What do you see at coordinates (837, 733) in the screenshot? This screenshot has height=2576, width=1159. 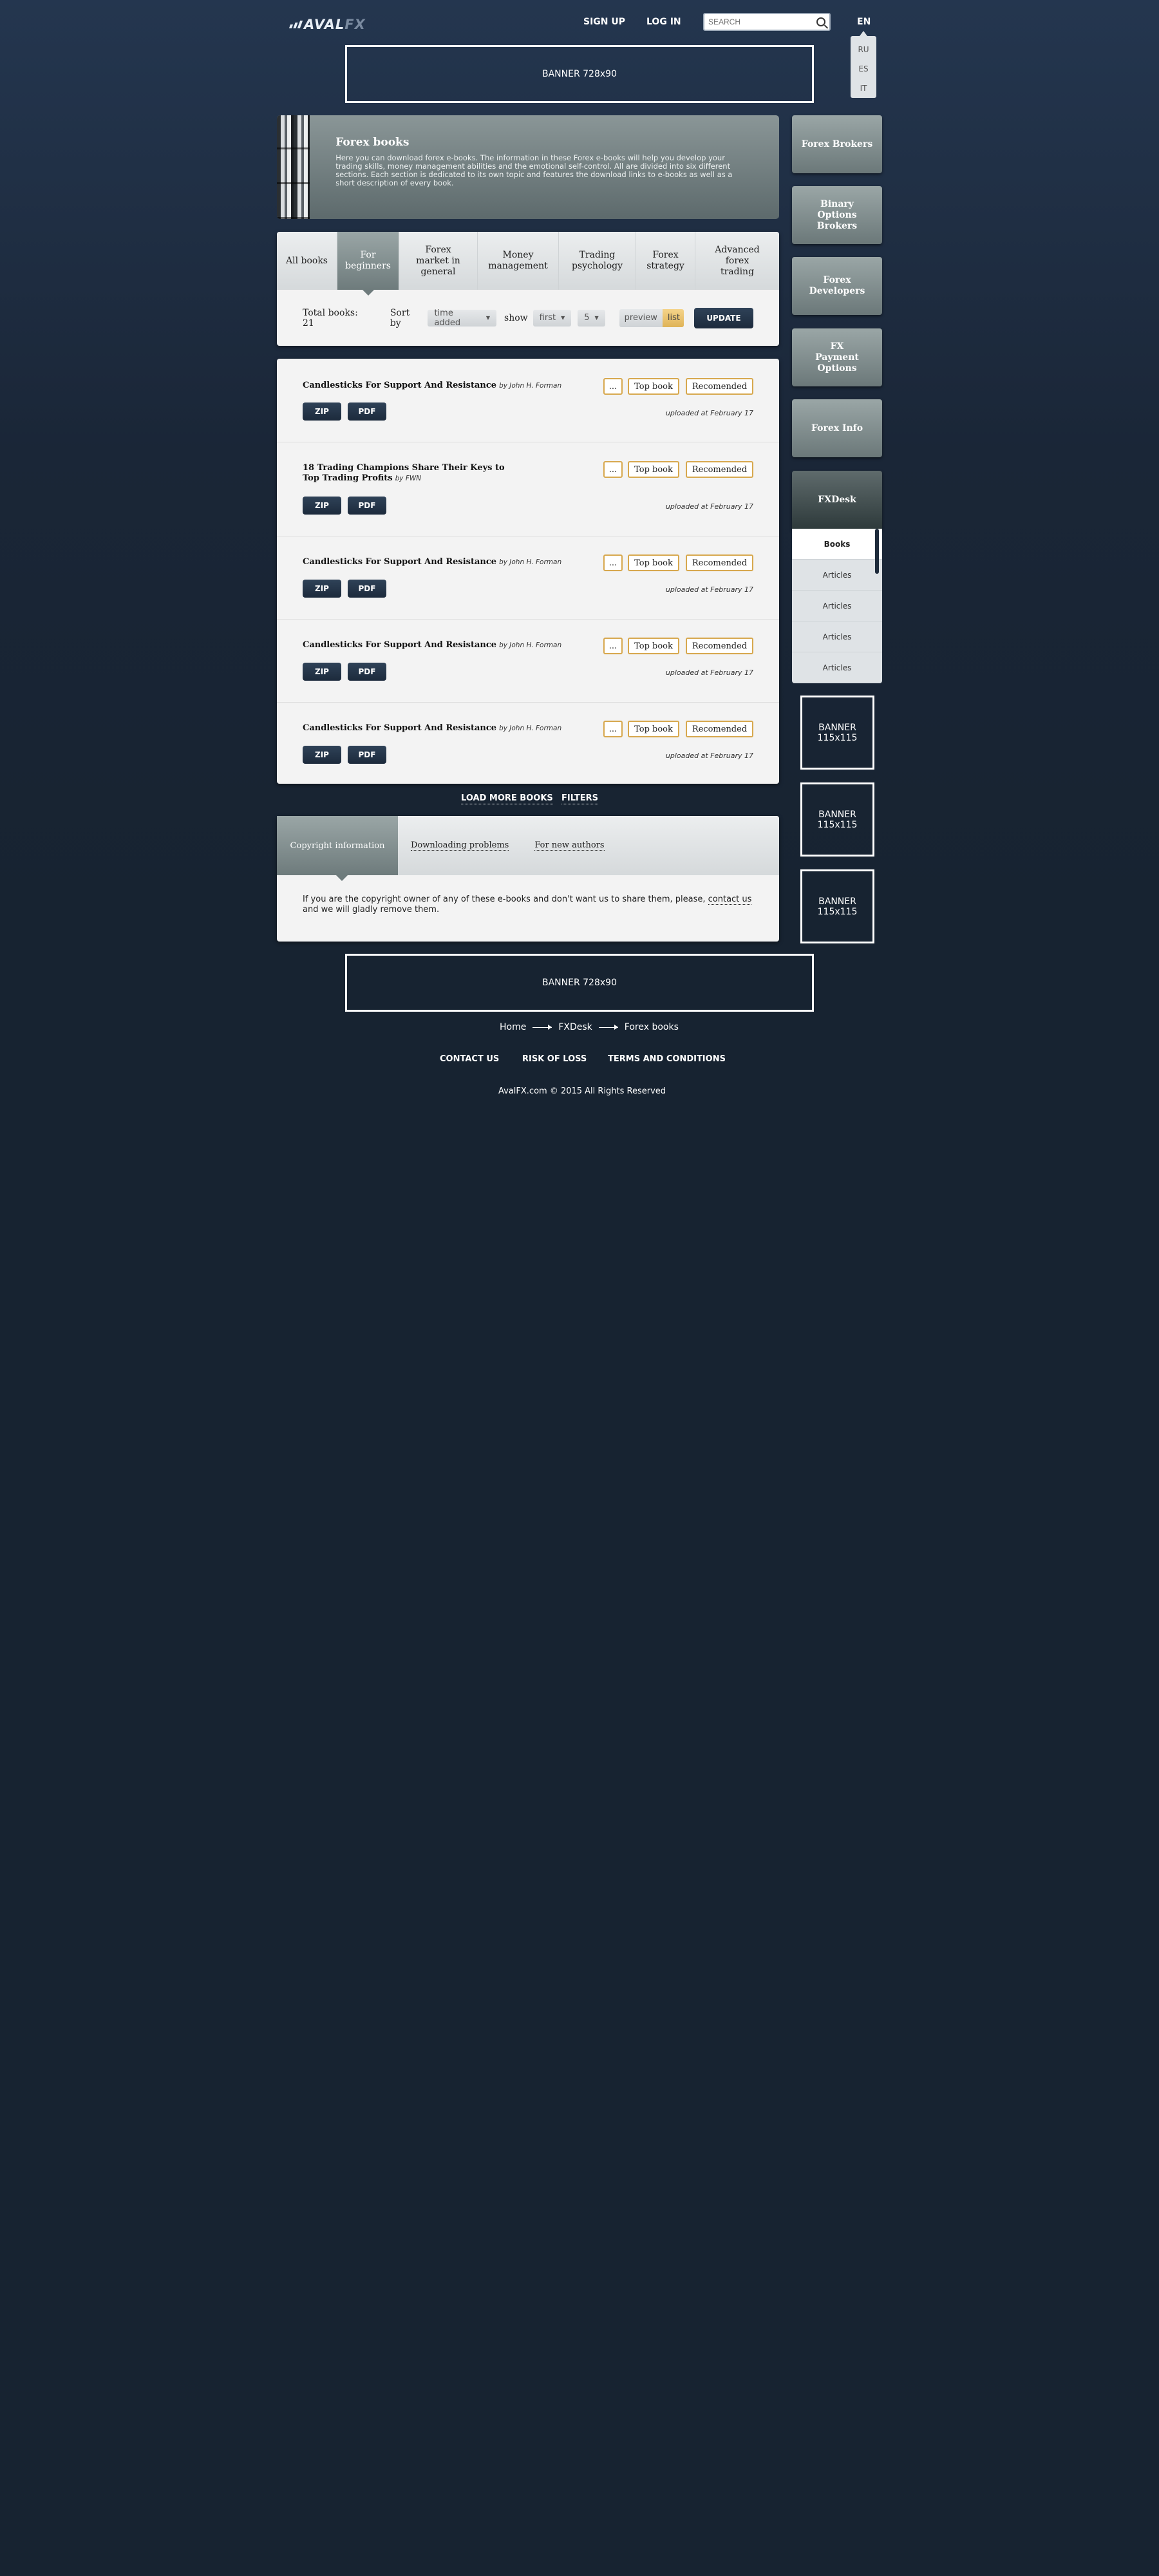 I see `banner-side-1: BANNER 115x115` at bounding box center [837, 733].